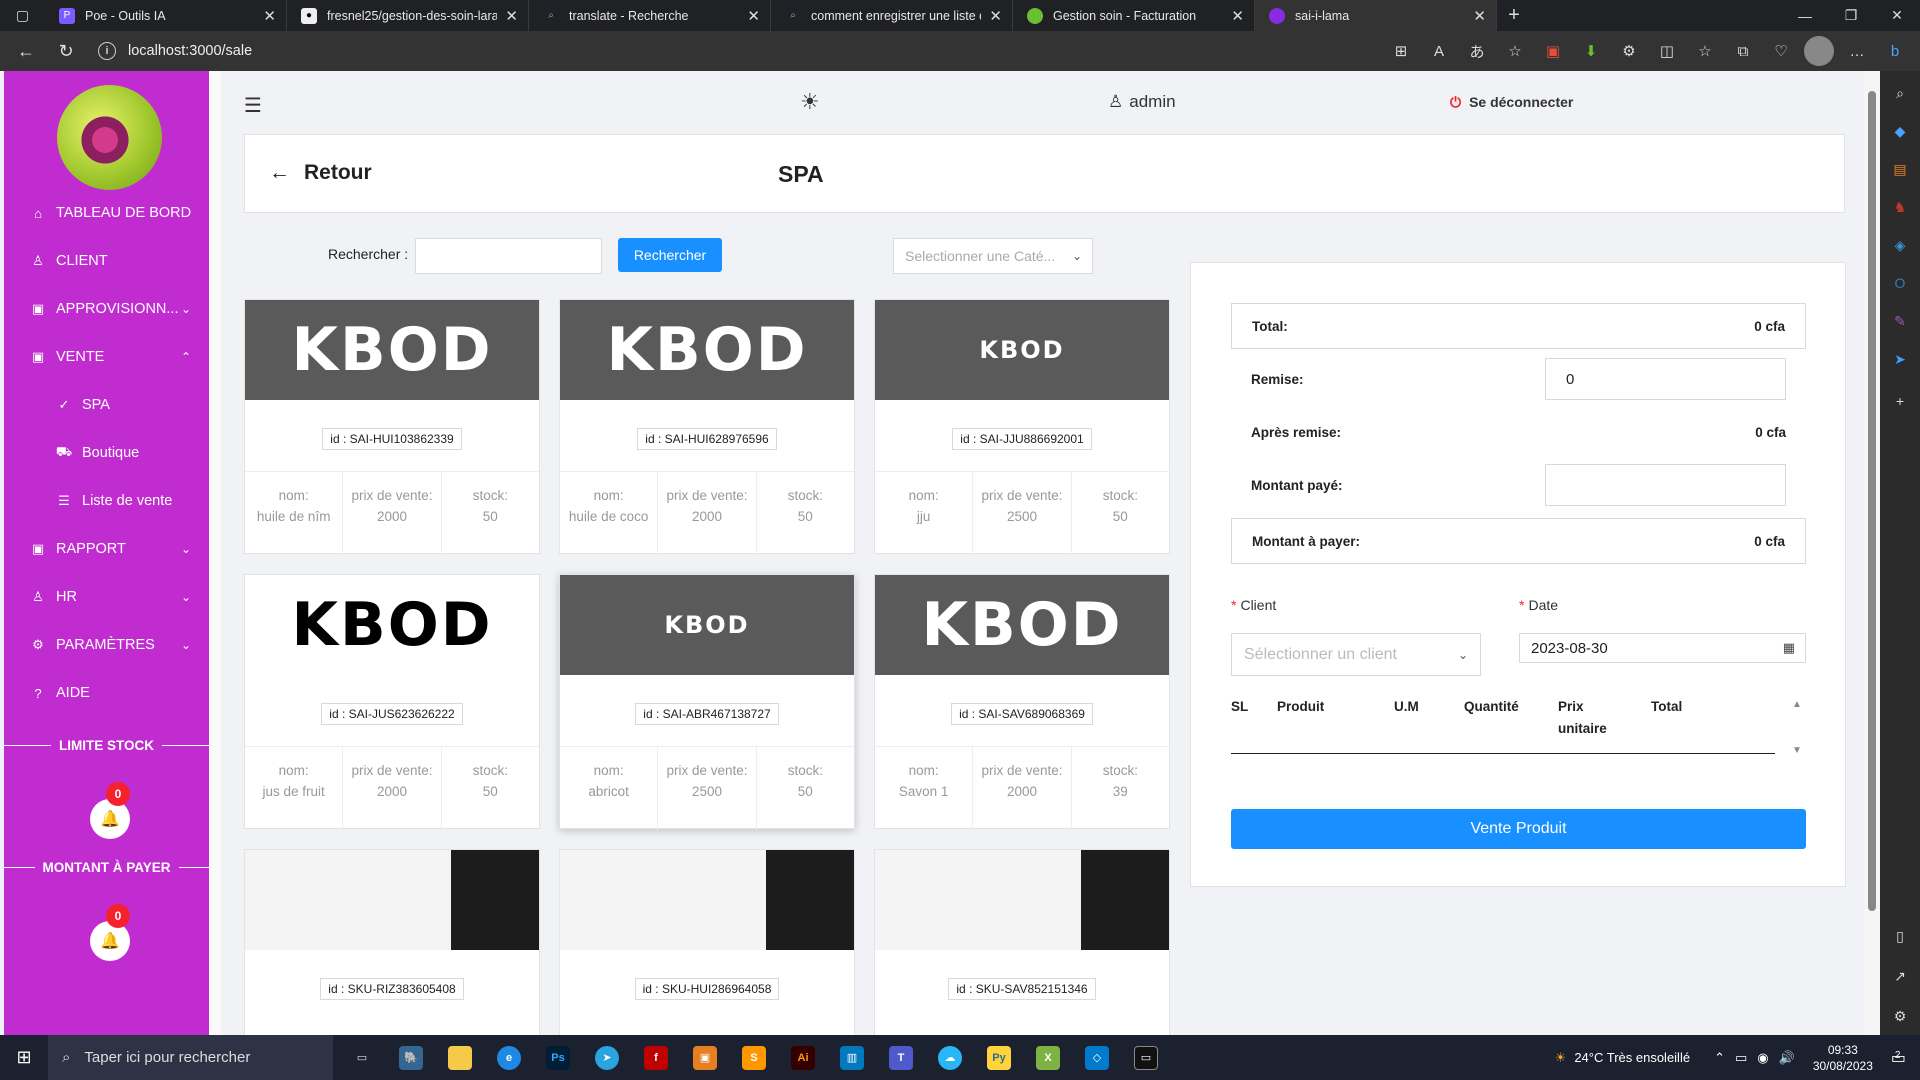 The image size is (1920, 1080). What do you see at coordinates (670, 255) in the screenshot?
I see `search-button: Rechercher` at bounding box center [670, 255].